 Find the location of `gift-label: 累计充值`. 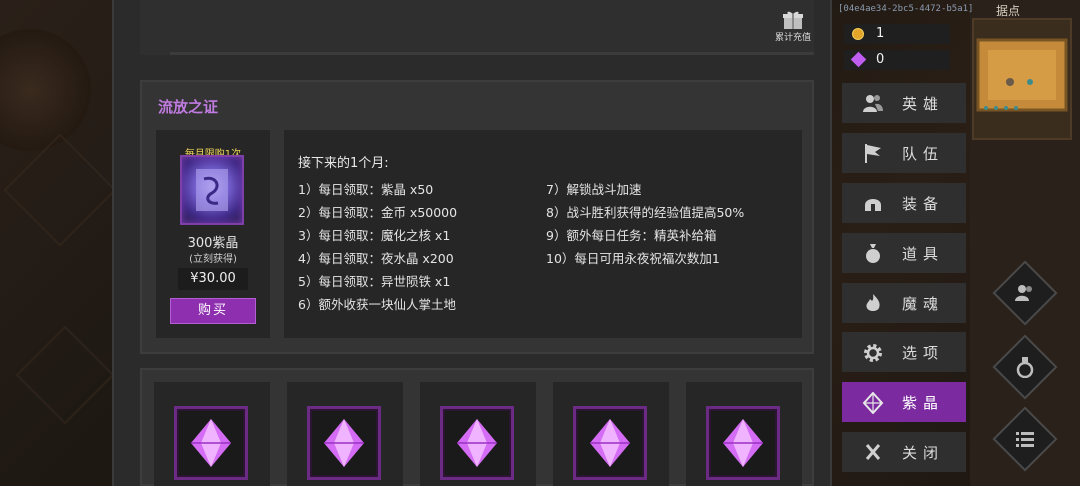

gift-label: 累计充值 is located at coordinates (792, 38).